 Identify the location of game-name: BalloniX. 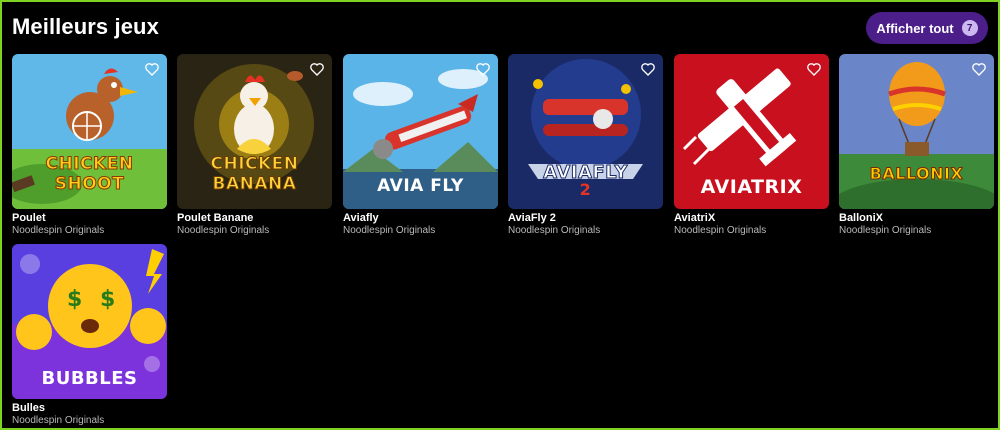
(916, 218).